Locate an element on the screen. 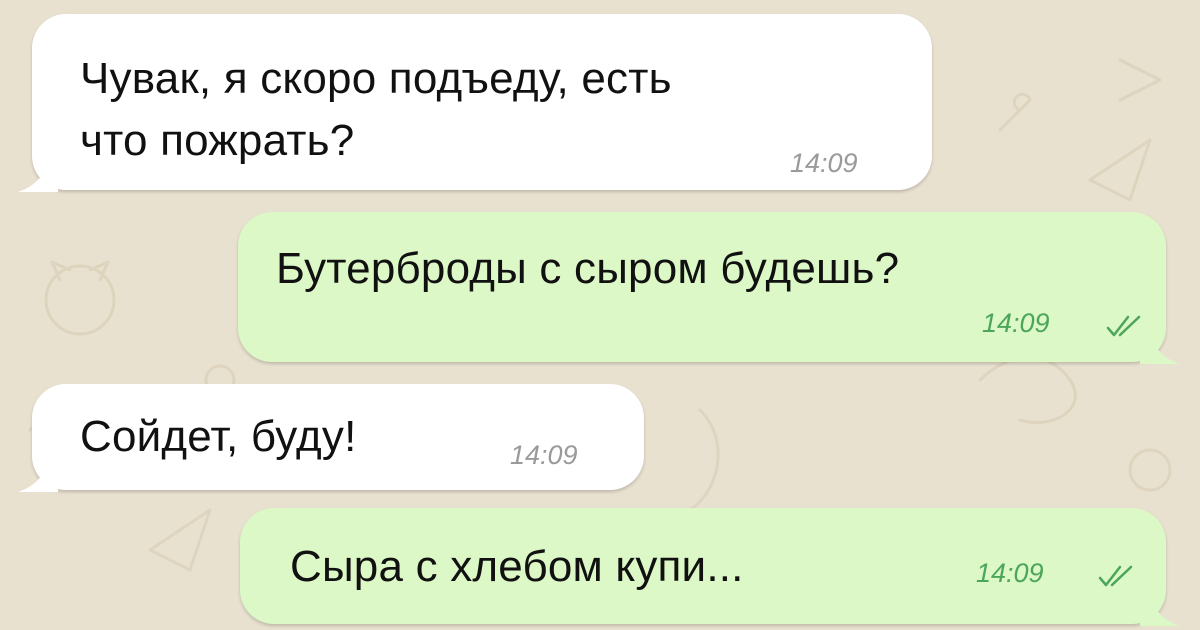 The width and height of the screenshot is (1200, 630). outgoing-message-bubble: Сыра с хлебом купи... 14:09 is located at coordinates (710, 567).